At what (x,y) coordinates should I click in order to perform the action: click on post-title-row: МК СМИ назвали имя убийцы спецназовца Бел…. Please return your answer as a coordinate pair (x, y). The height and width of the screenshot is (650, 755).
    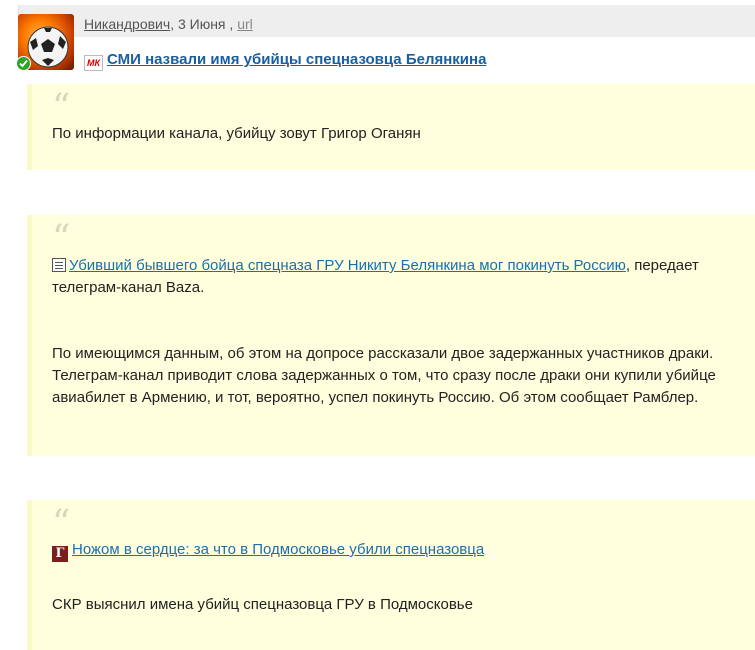
    Looking at the image, I should click on (285, 61).